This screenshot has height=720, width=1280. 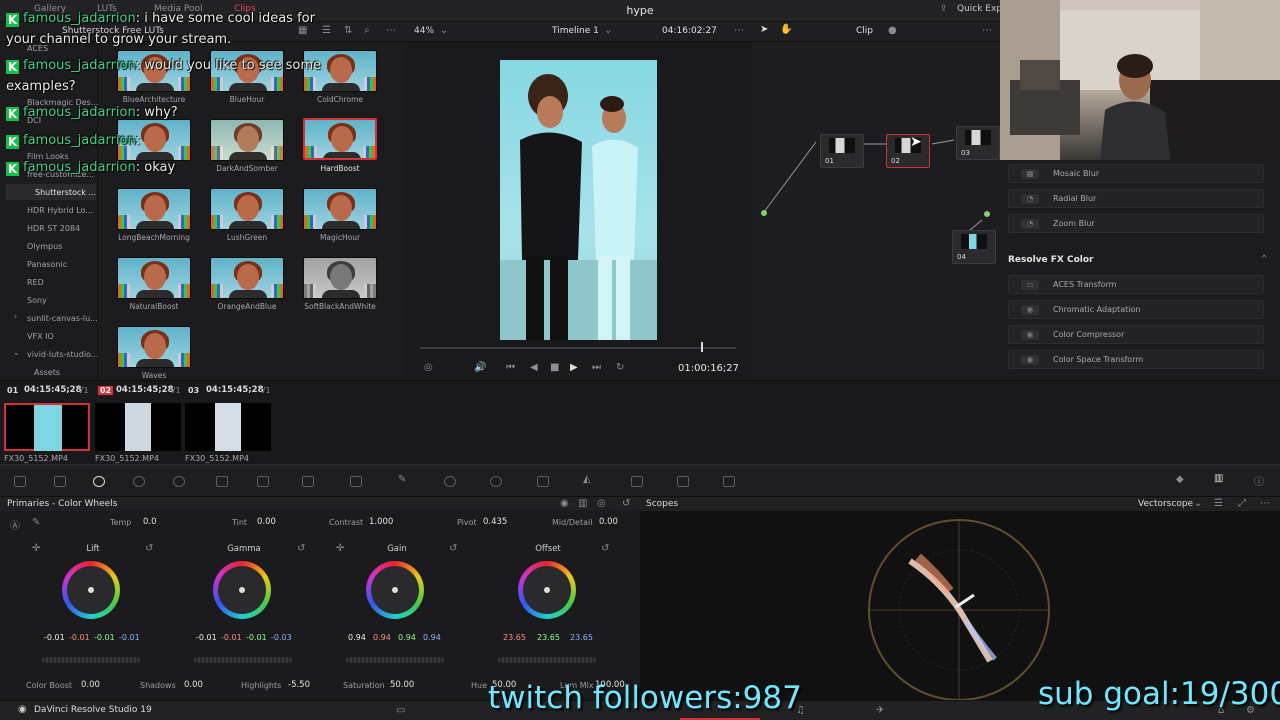 I want to click on node-04: 04, so click(x=974, y=247).